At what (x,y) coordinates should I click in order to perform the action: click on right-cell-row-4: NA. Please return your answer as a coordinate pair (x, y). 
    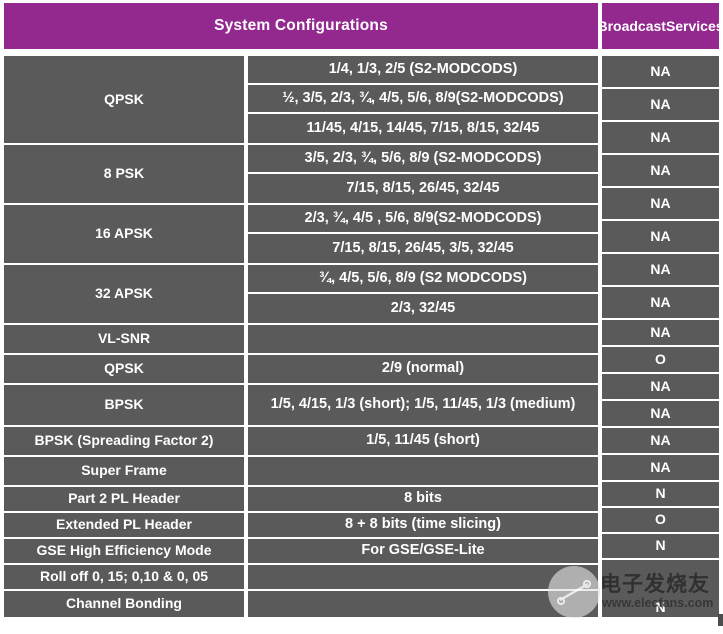
    Looking at the image, I should click on (660, 170).